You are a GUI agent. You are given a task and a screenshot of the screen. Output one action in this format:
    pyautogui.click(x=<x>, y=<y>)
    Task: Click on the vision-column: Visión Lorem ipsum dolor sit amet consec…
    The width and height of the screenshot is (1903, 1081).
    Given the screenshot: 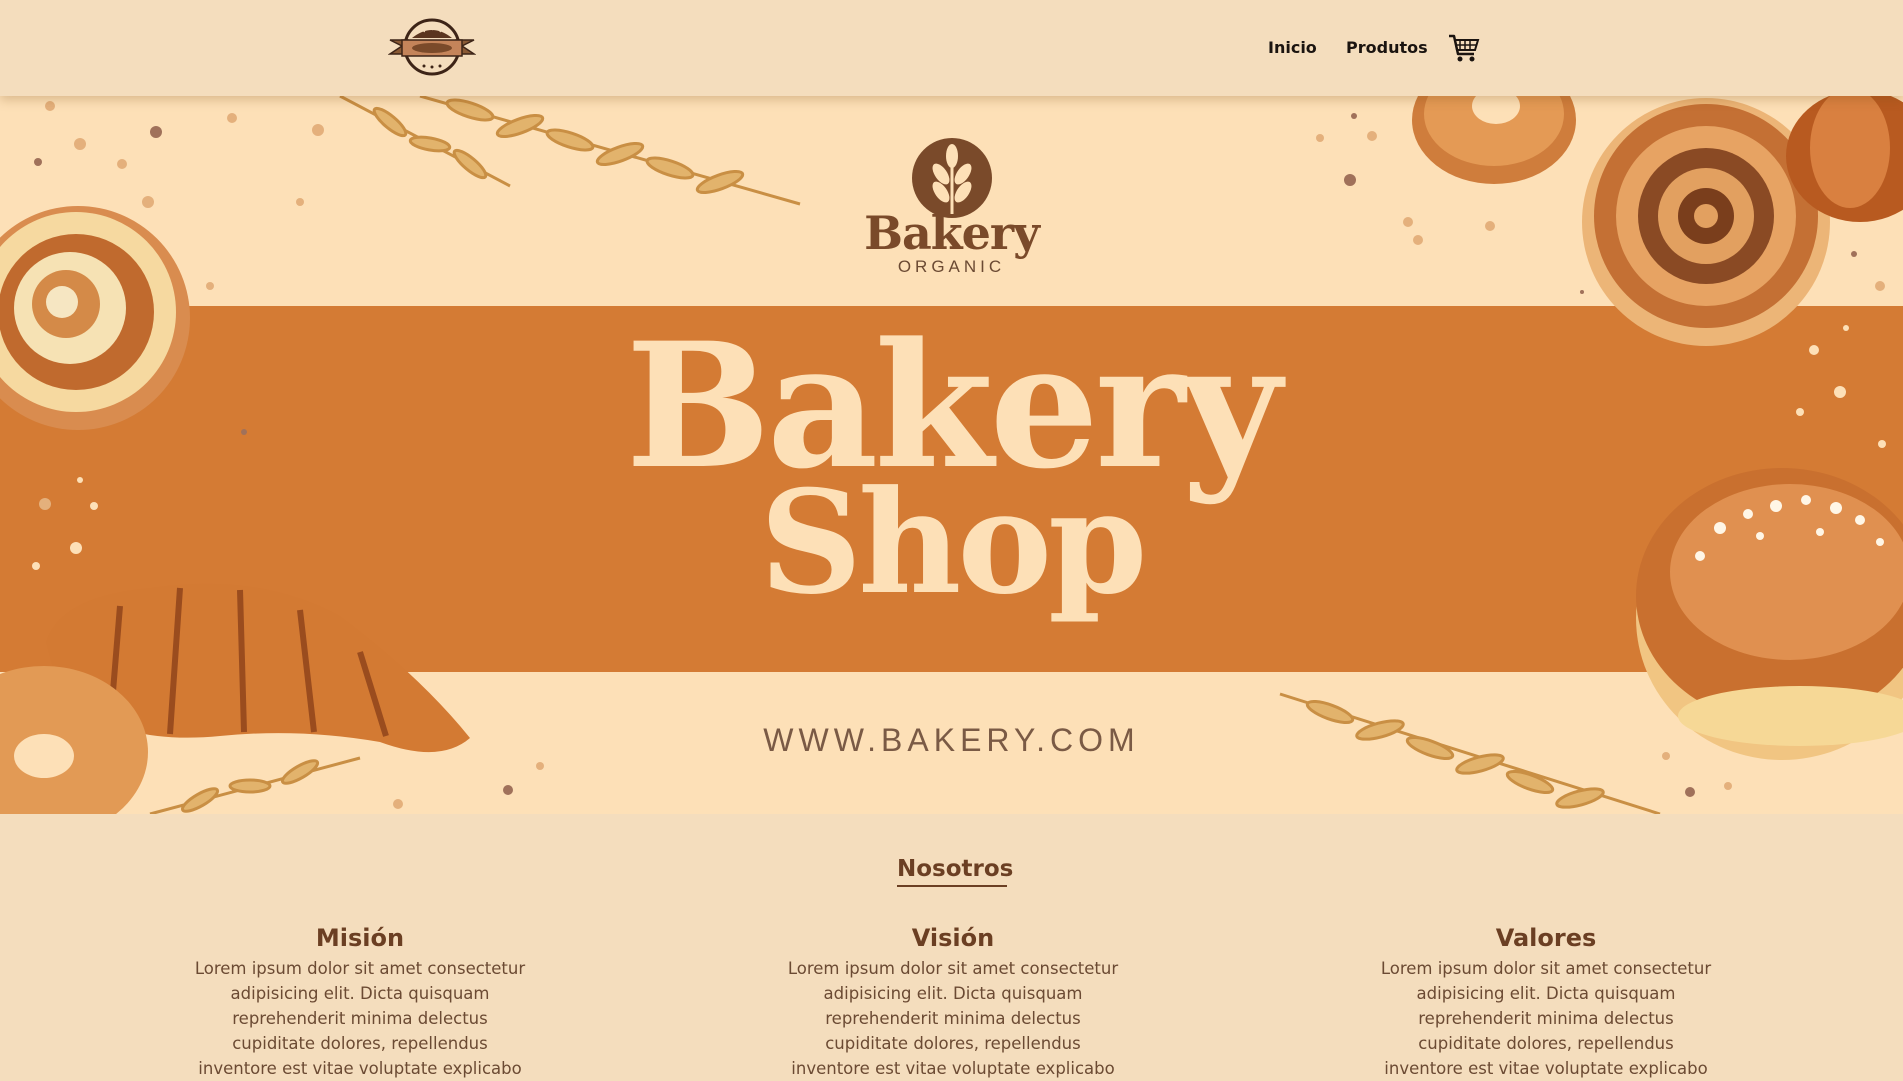 What is the action you would take?
    pyautogui.click(x=953, y=1002)
    